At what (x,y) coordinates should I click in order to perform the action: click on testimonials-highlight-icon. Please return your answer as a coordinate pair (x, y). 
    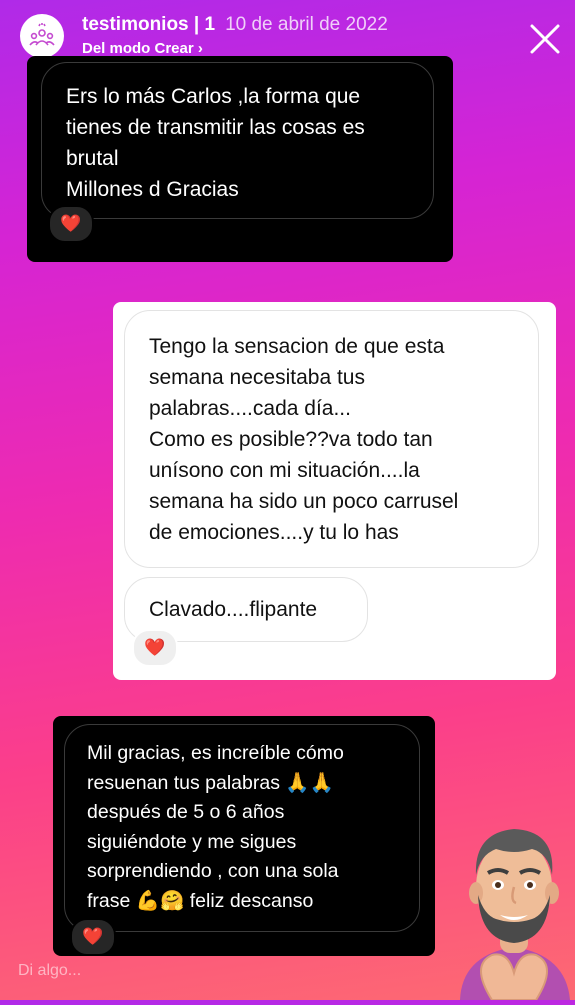
    Looking at the image, I should click on (42, 34).